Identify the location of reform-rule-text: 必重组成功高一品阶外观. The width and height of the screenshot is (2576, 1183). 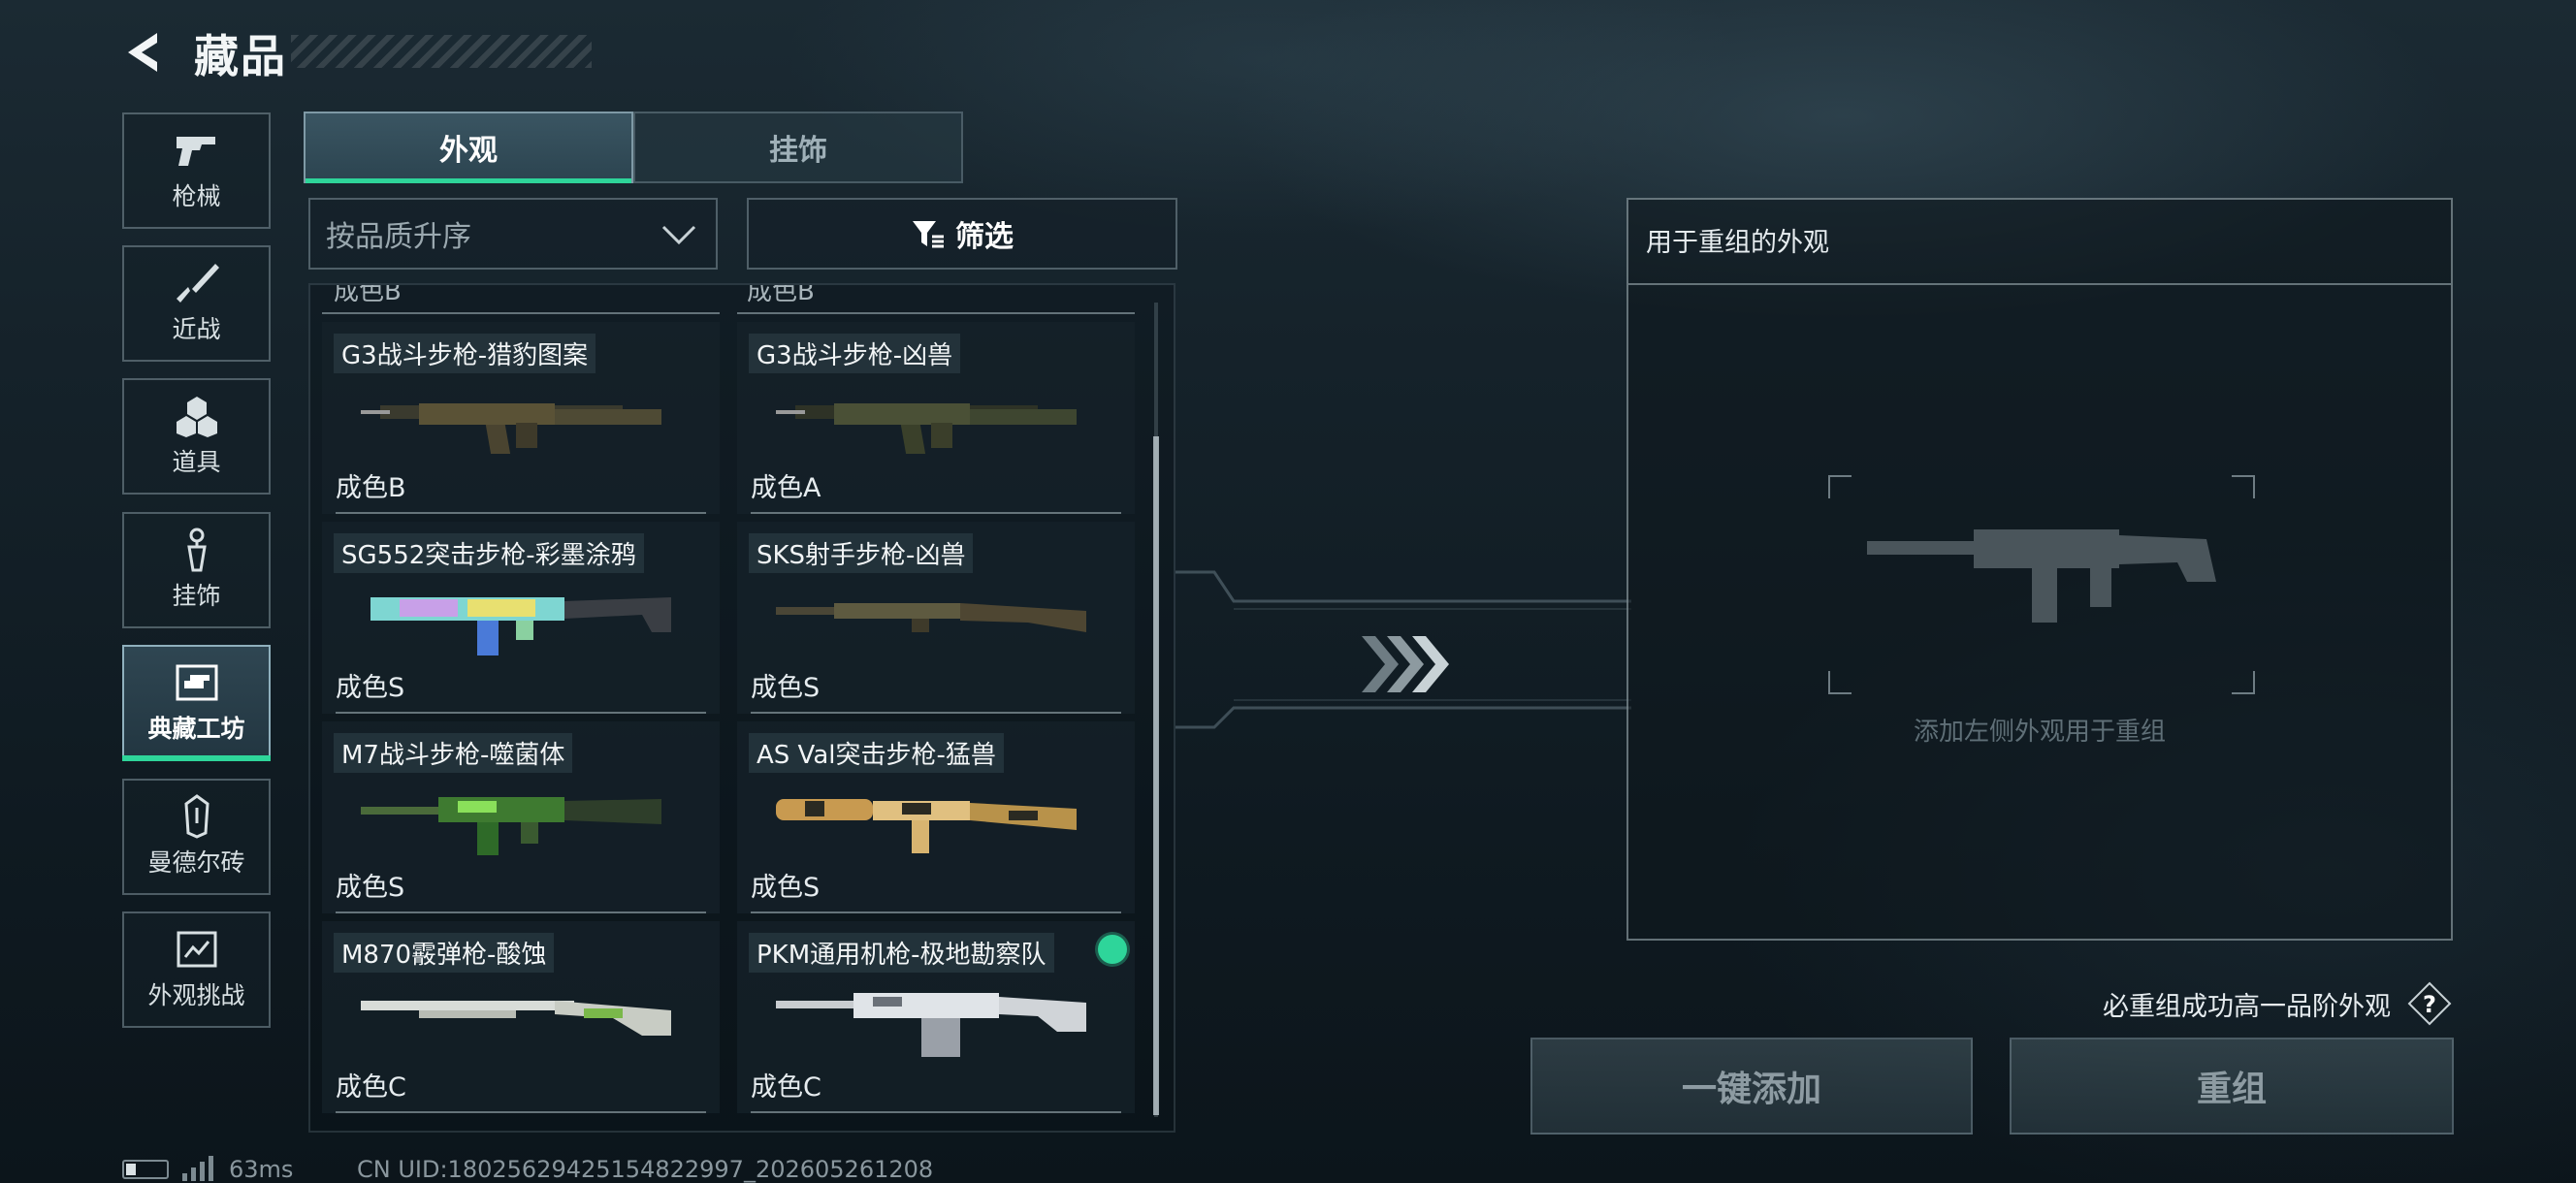
(2247, 1007).